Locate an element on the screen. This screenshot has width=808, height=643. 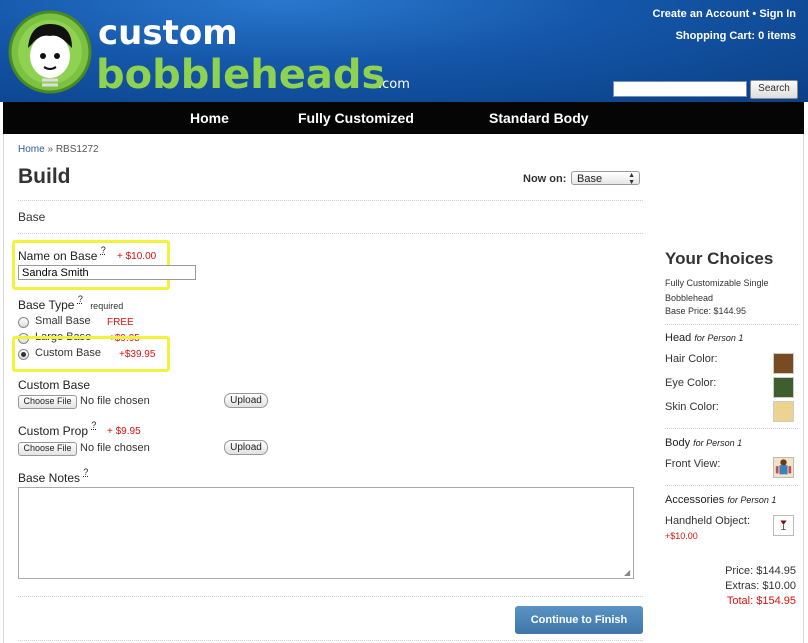
logo-word-custom: custom is located at coordinates (168, 33).